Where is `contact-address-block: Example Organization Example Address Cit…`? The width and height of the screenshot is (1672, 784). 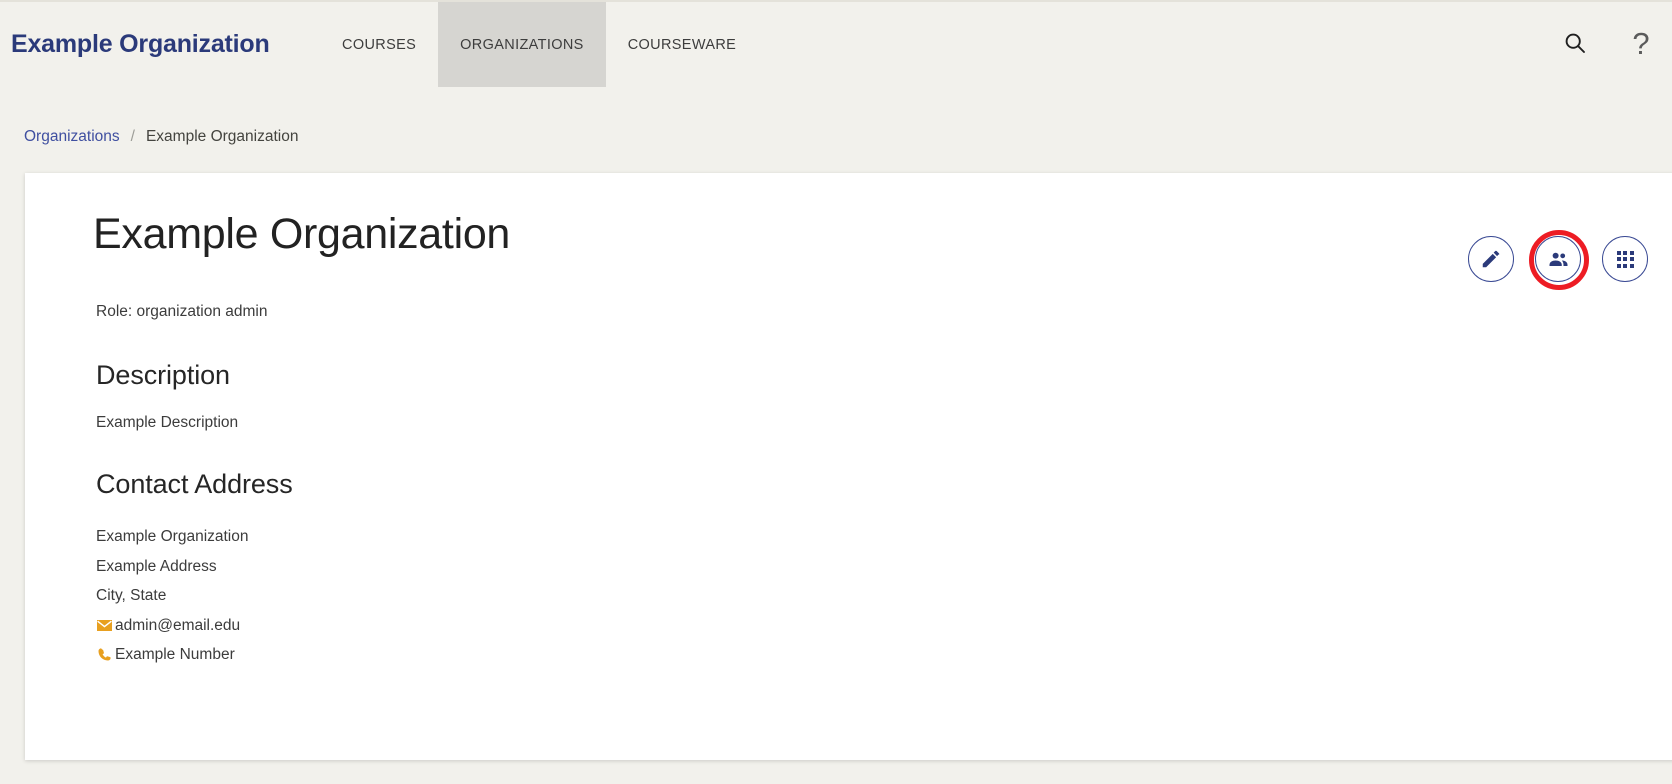
contact-address-block: Example Organization Example Address Cit… is located at coordinates (172, 596).